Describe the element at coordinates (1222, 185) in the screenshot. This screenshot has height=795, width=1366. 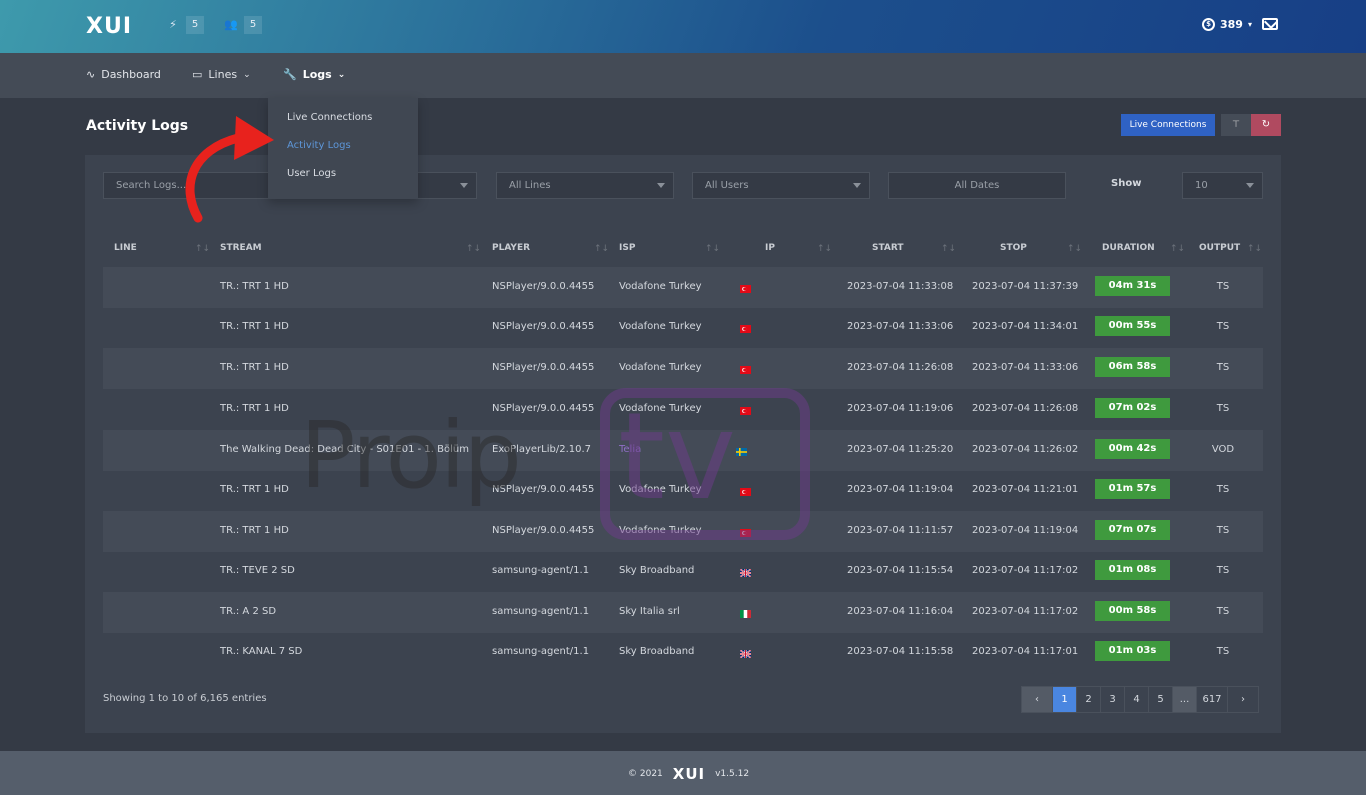
I see `show-select: 10` at that location.